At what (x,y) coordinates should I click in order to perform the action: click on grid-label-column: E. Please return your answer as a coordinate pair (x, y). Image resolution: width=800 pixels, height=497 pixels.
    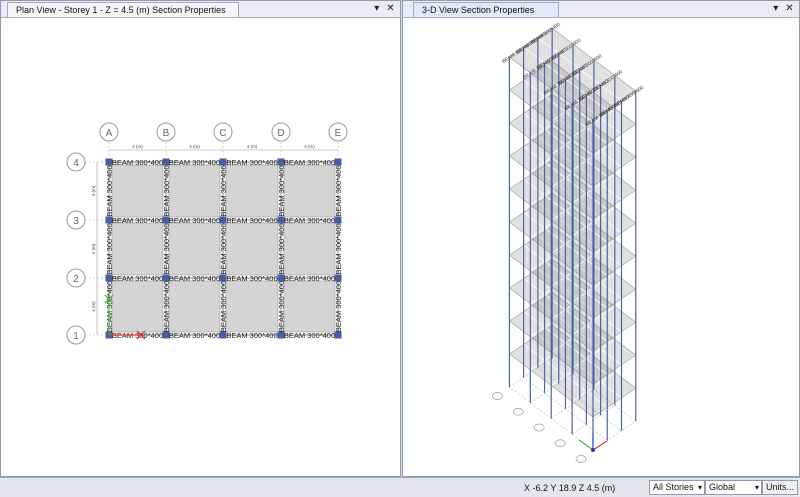
    Looking at the image, I should click on (338, 133).